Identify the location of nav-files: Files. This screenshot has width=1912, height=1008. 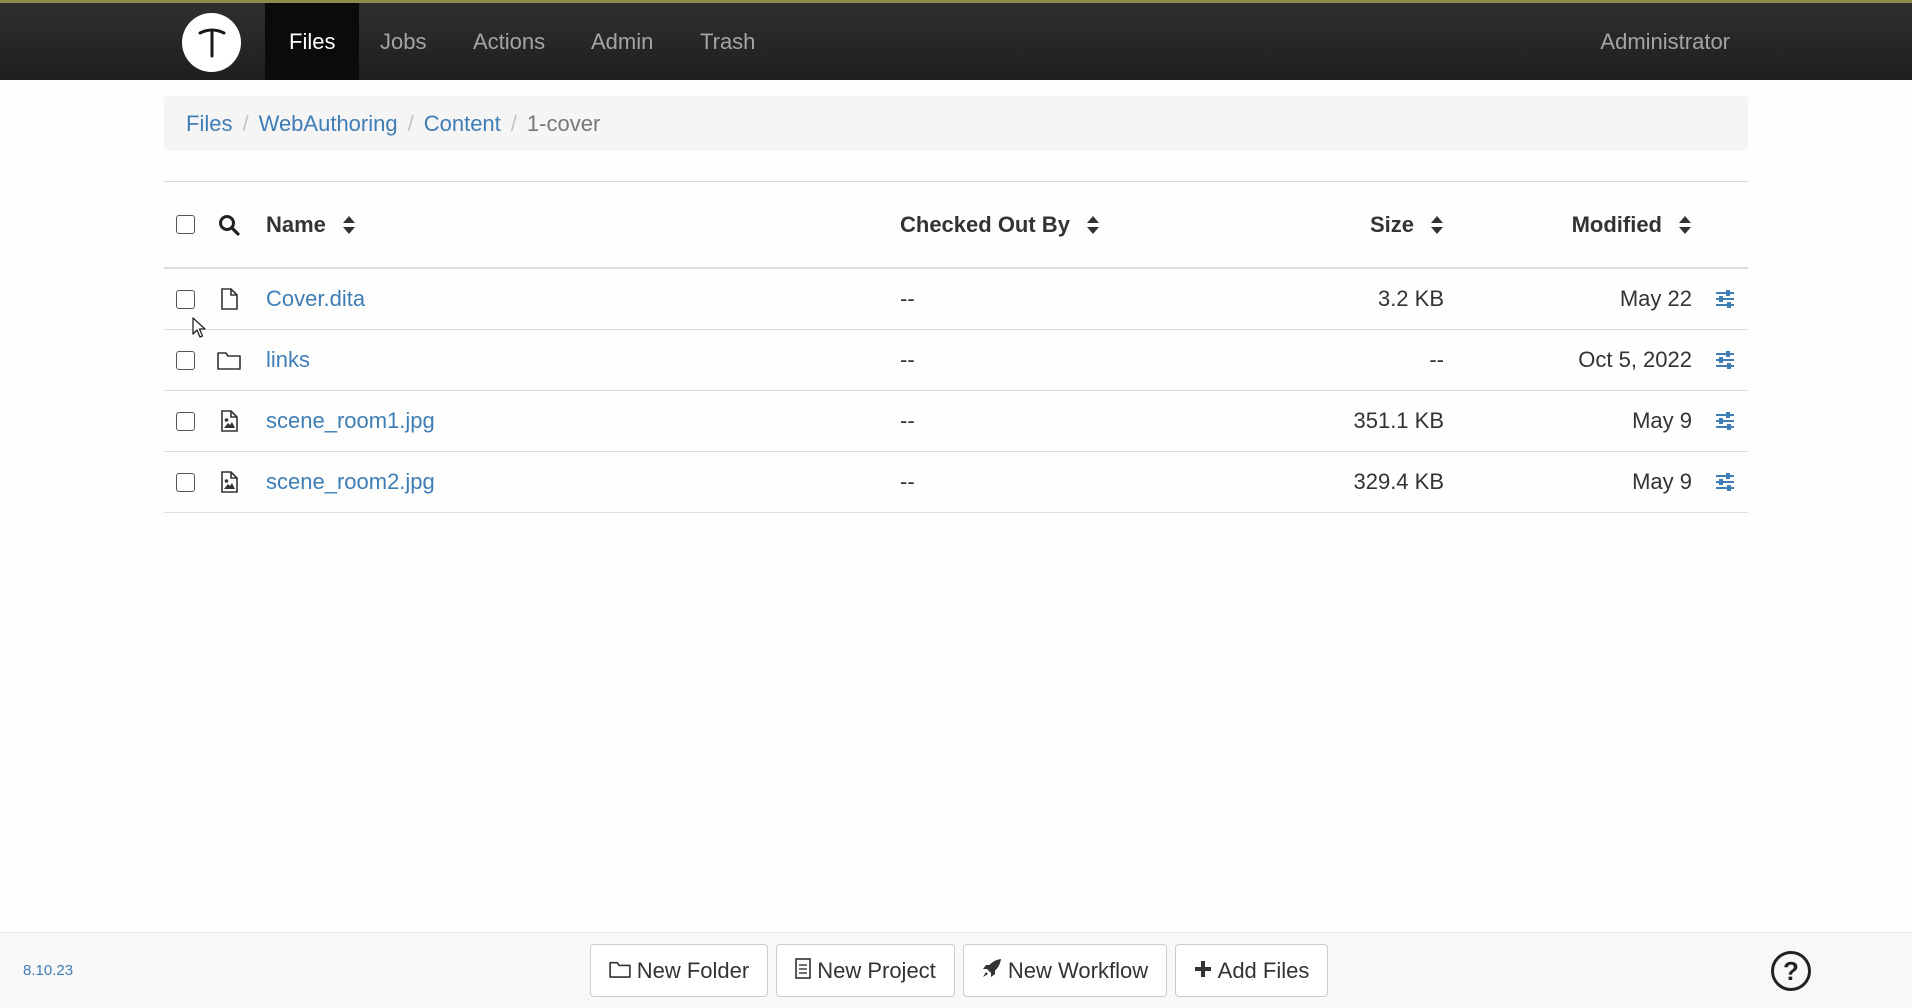
(312, 41).